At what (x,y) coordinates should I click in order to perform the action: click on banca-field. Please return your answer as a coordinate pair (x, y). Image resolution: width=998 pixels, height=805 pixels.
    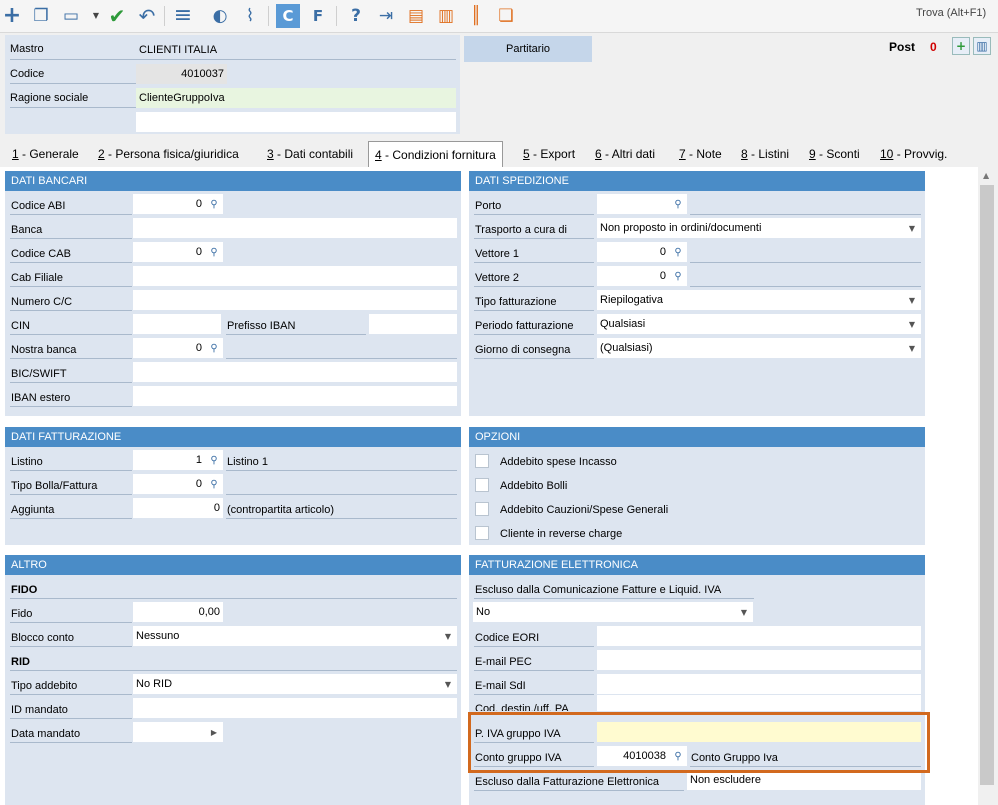
    Looking at the image, I should click on (295, 228).